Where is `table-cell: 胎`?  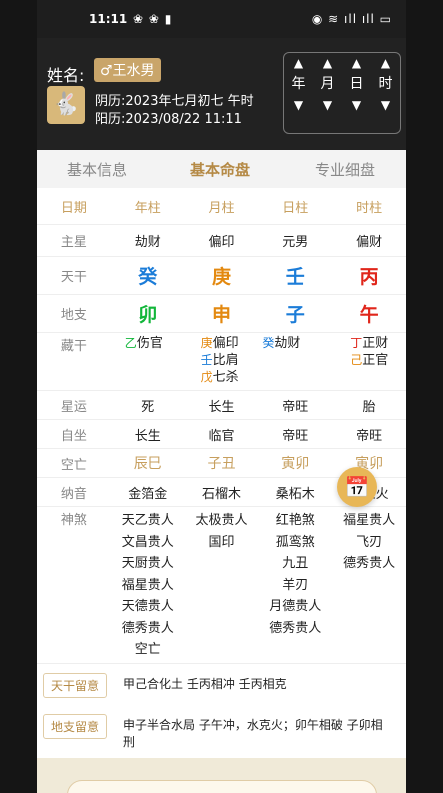 table-cell: 胎 is located at coordinates (369, 405).